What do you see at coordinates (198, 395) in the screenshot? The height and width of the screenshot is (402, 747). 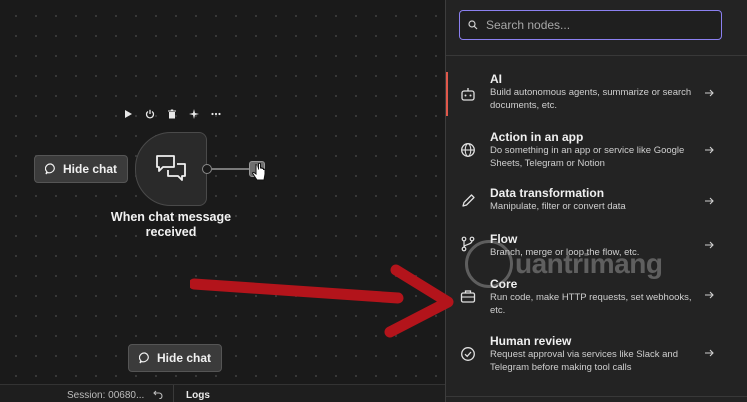 I see `logs-tab: Logs` at bounding box center [198, 395].